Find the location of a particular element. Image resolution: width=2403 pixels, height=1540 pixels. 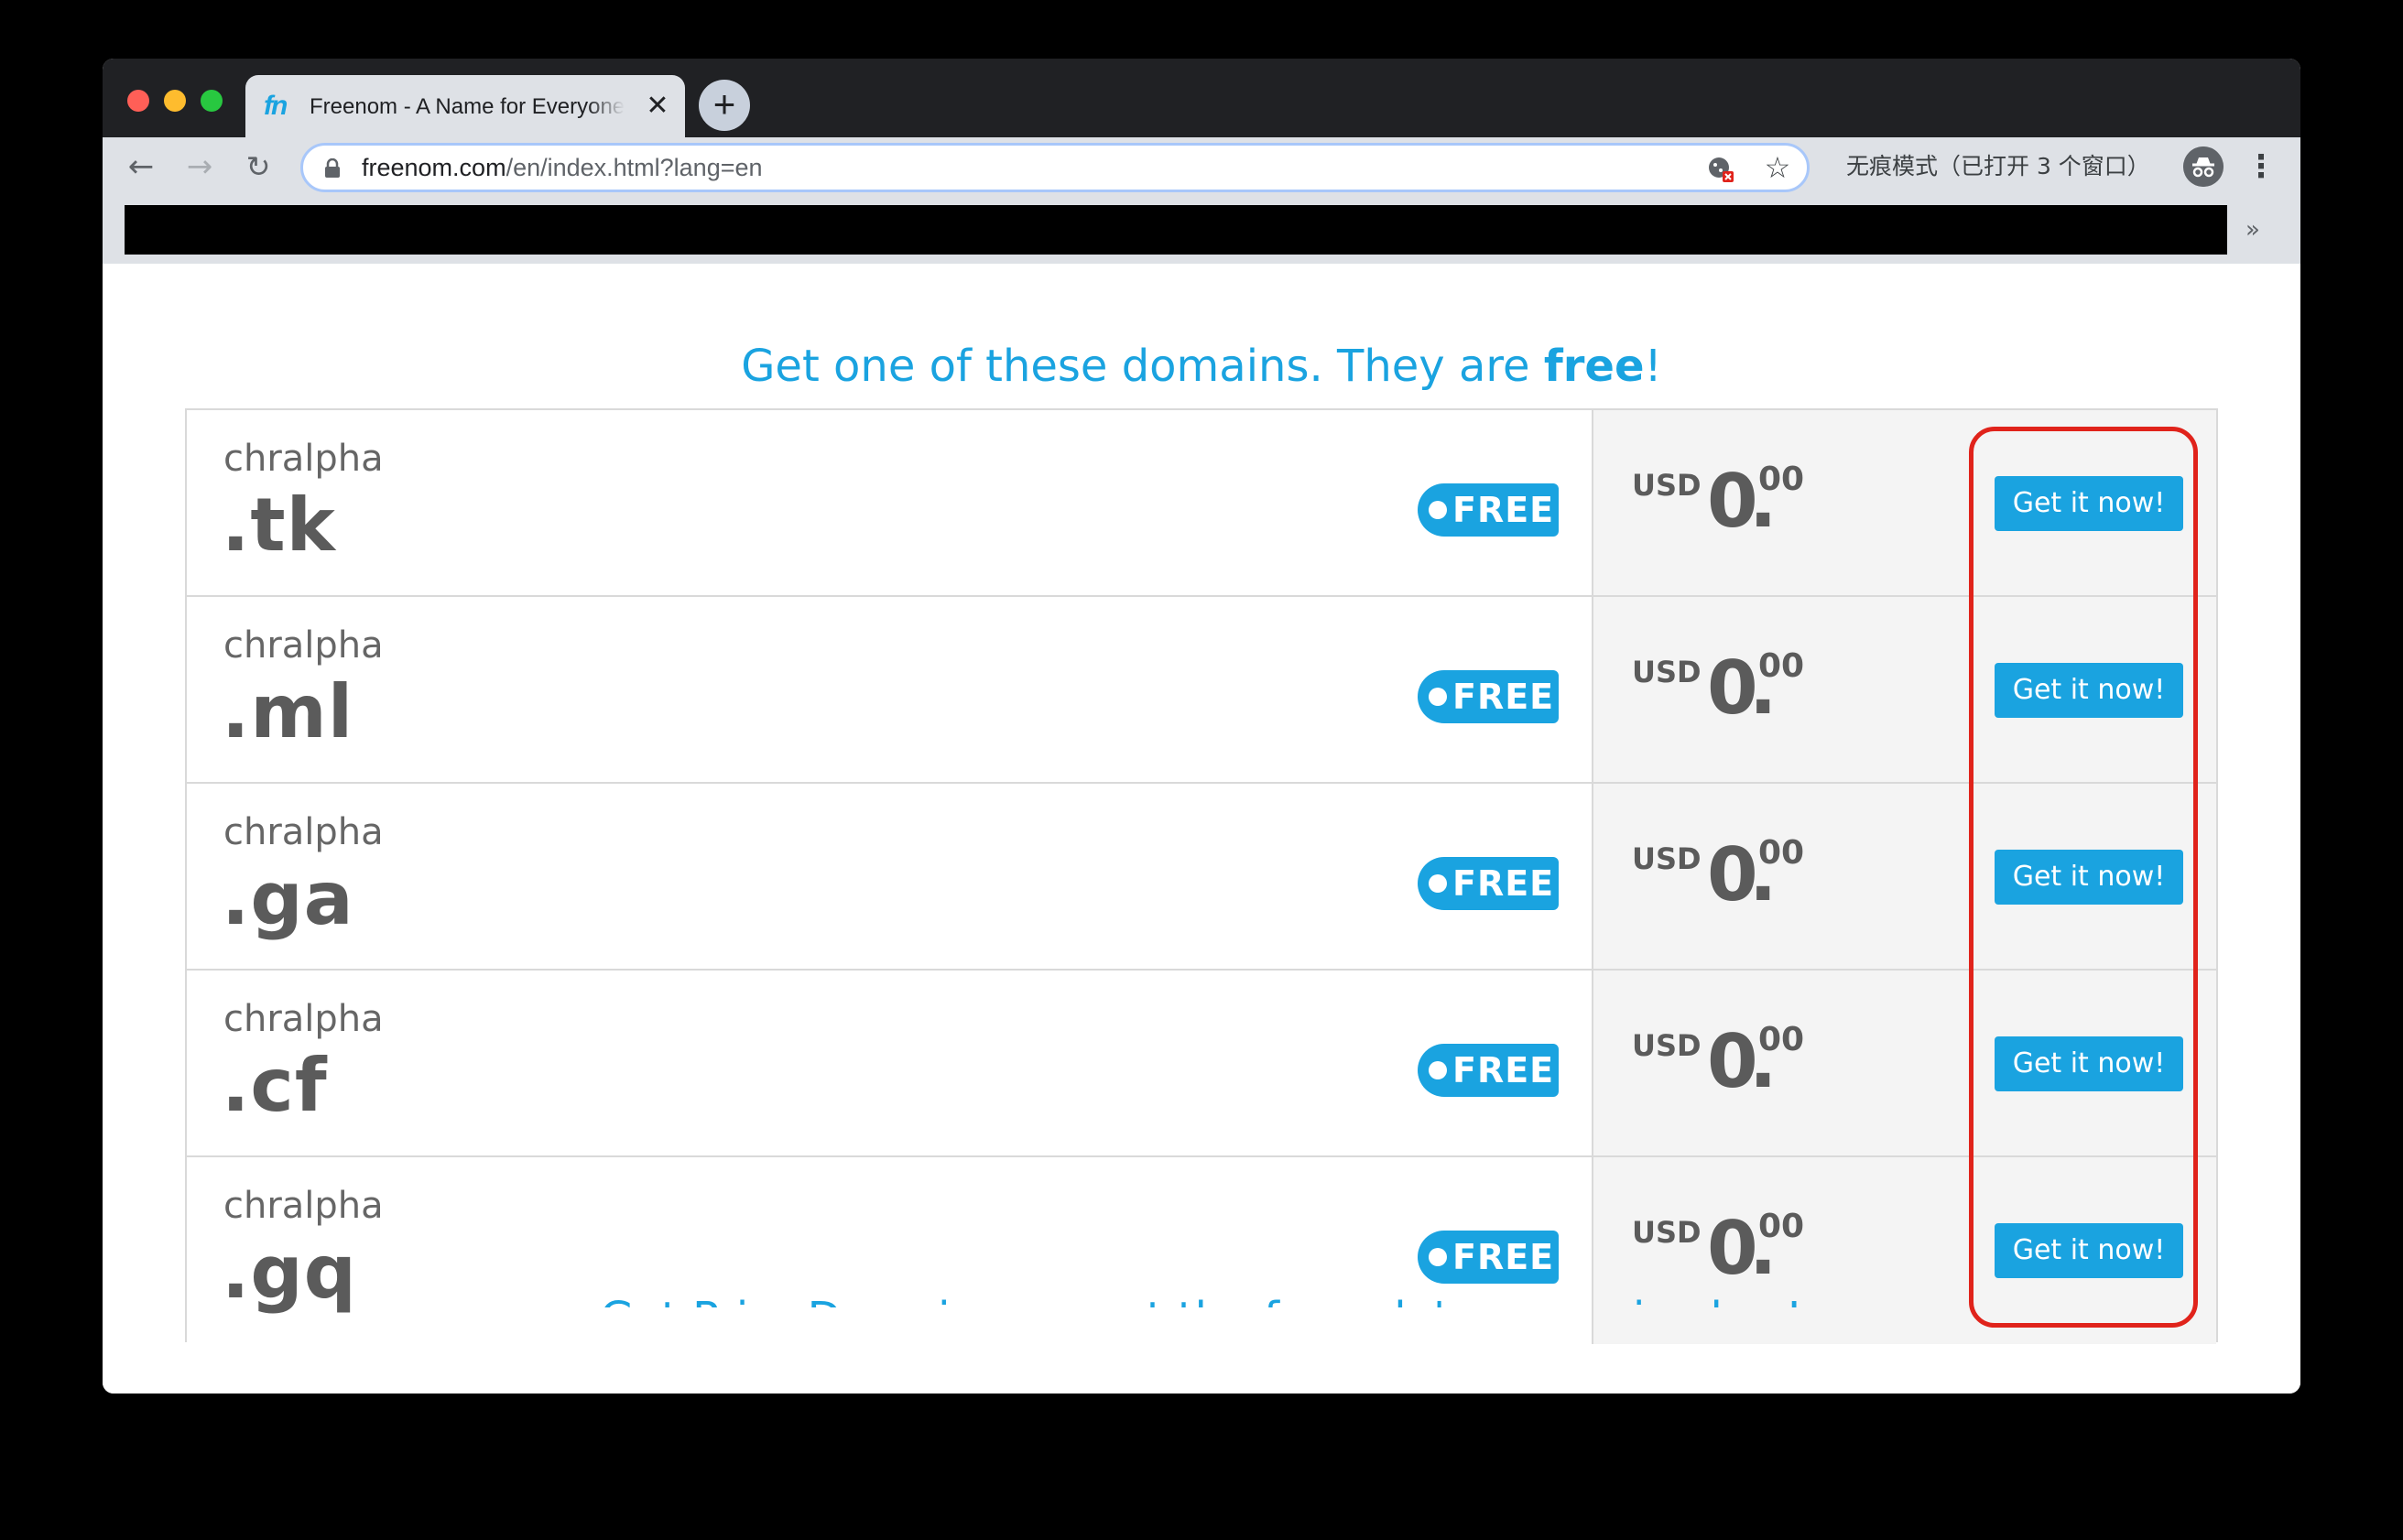

minimize-window-button is located at coordinates (175, 101).